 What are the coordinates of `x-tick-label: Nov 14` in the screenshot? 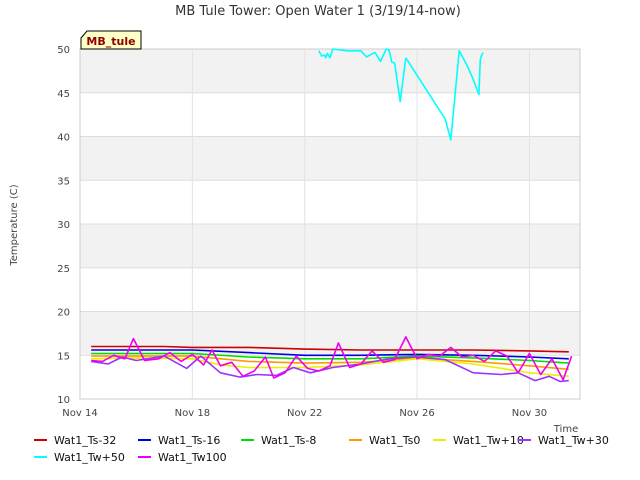 It's located at (79, 413).